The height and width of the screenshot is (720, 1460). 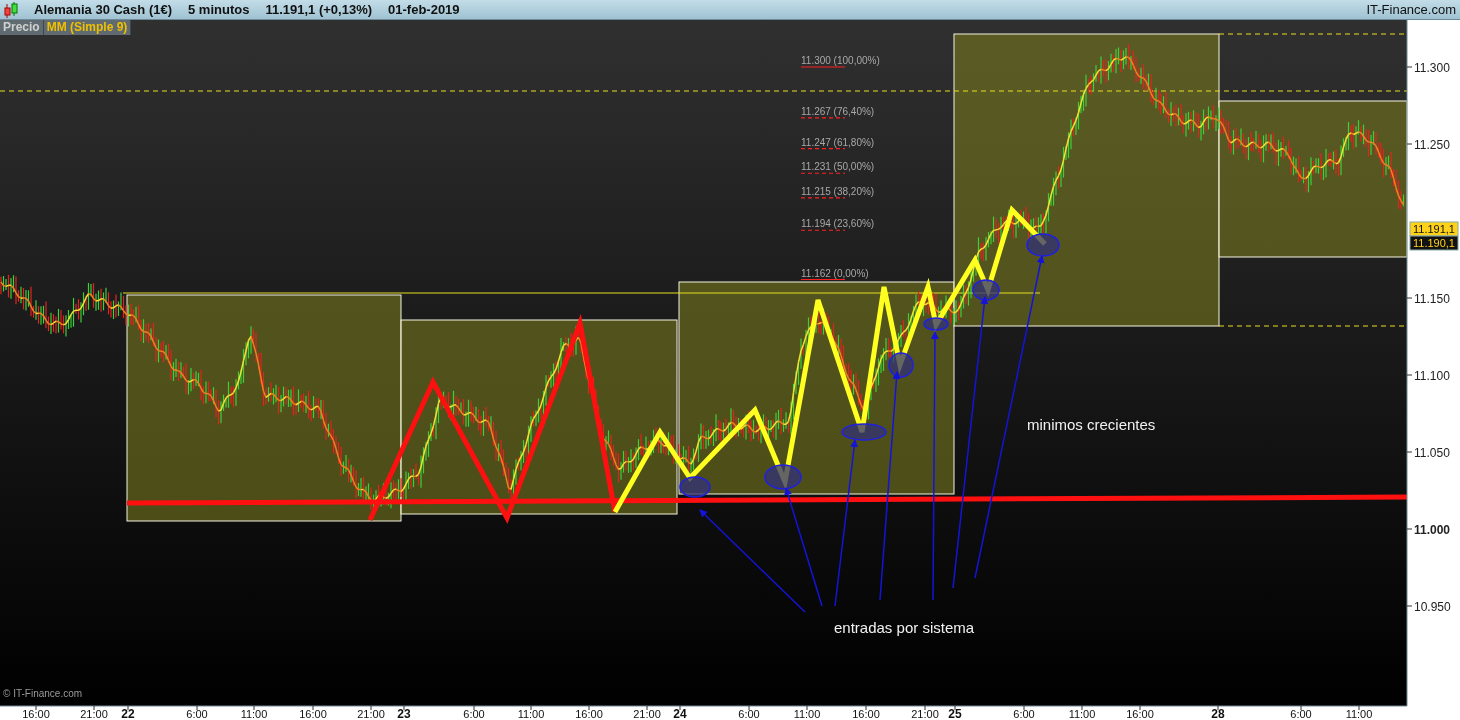 I want to click on candlestick-icon, so click(x=11, y=9).